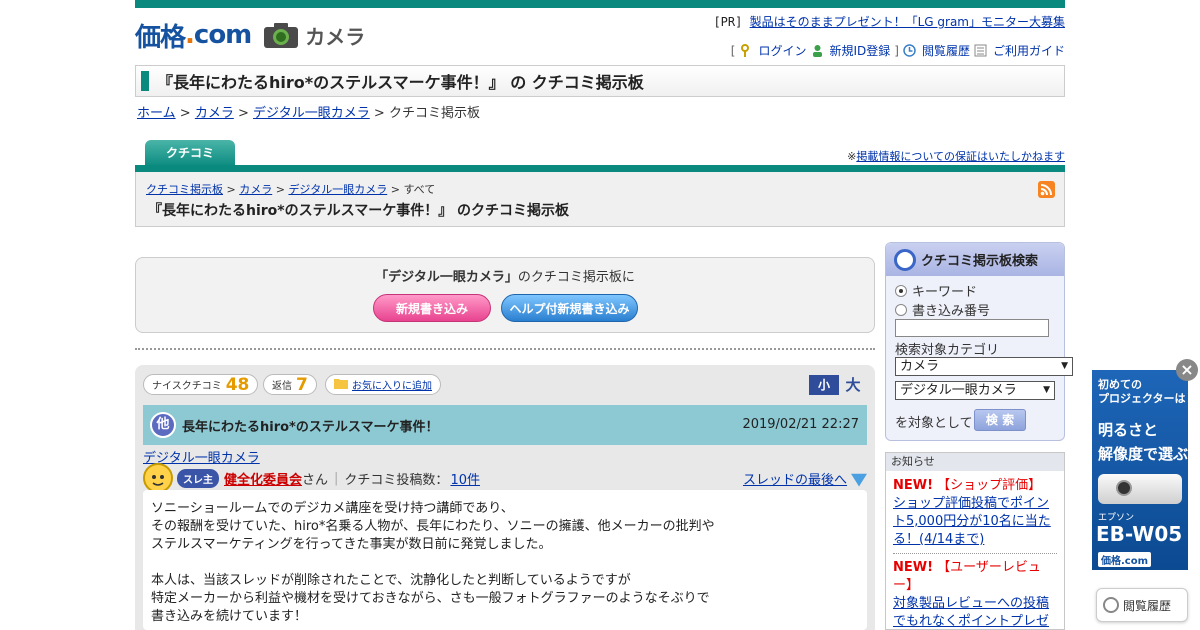 Image resolution: width=1200 pixels, height=630 pixels. I want to click on last-post-link: スレッドの最後へ, so click(795, 478).